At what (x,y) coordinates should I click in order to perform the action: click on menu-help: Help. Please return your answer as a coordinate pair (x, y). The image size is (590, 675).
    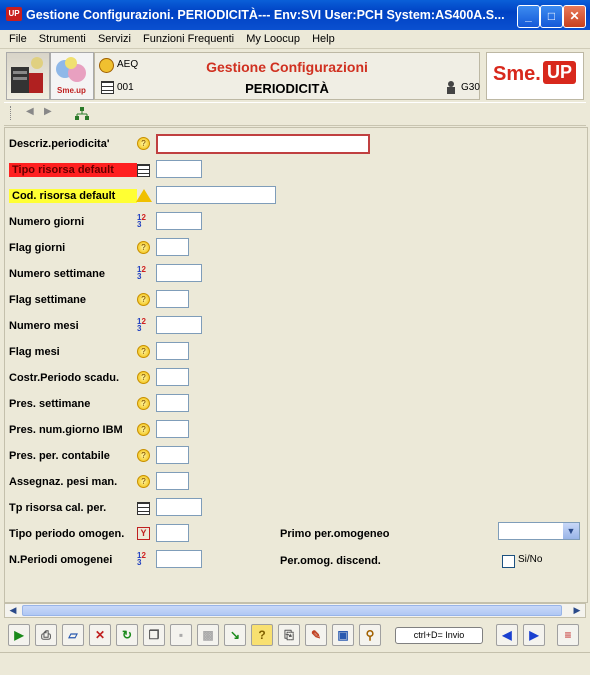
    Looking at the image, I should click on (323, 39).